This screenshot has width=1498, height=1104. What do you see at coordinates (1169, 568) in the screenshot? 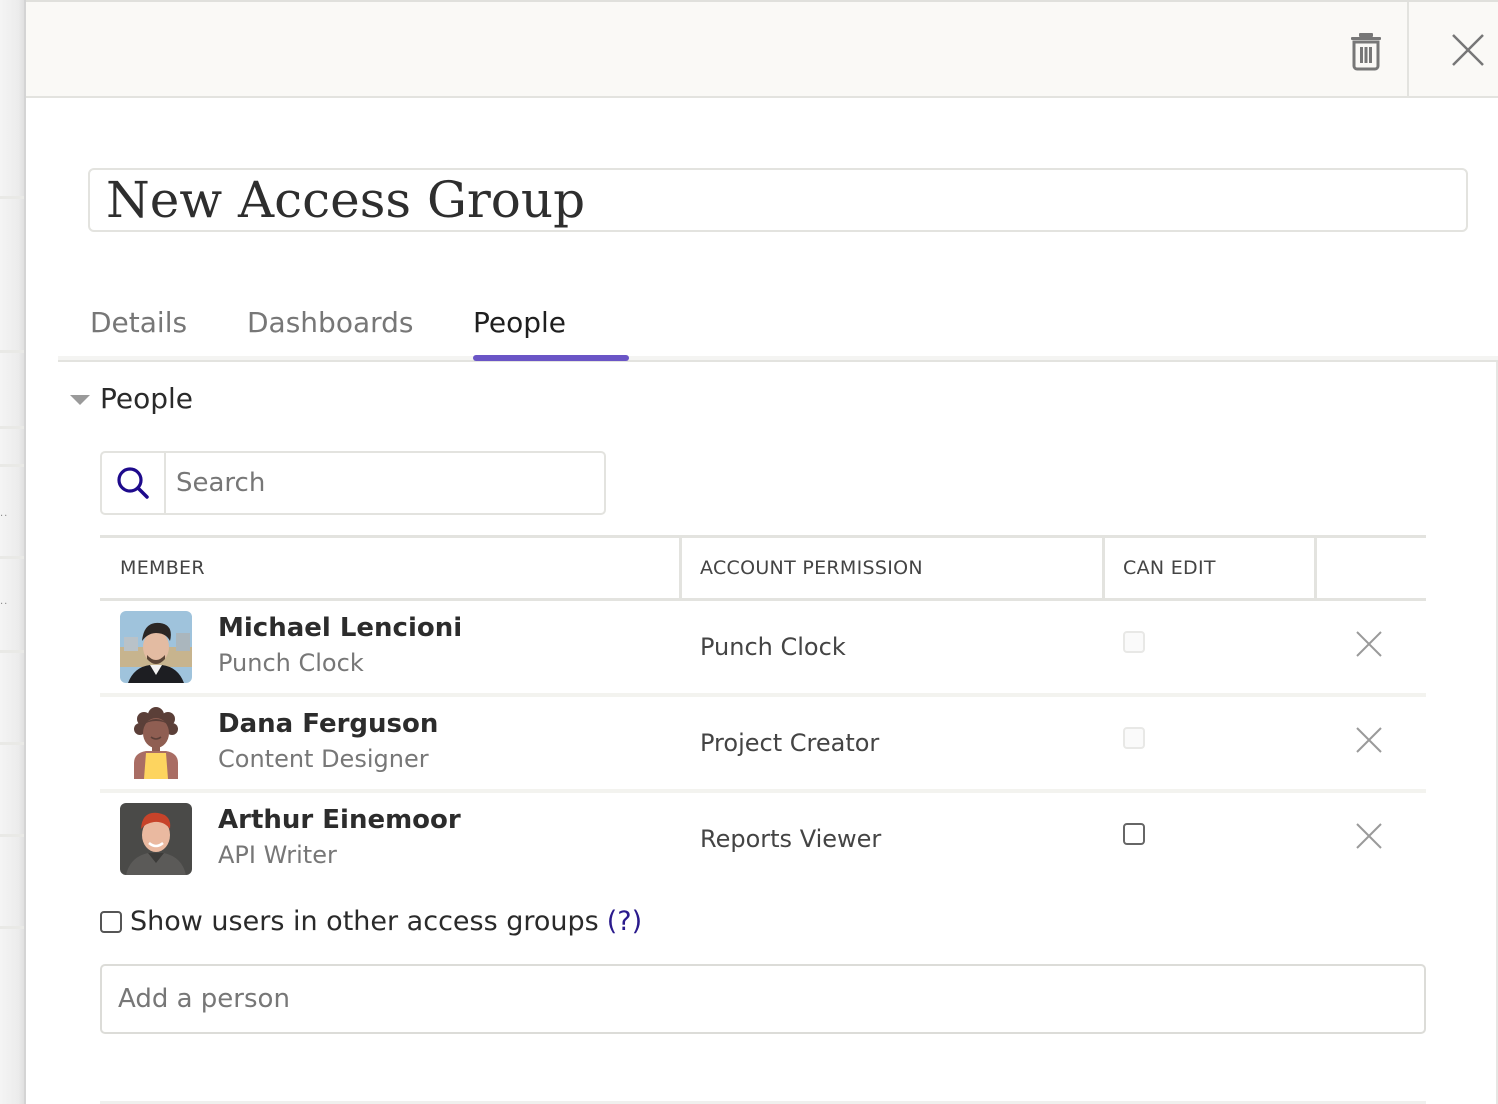
I see `column-header-can-edit: CAN EDIT` at bounding box center [1169, 568].